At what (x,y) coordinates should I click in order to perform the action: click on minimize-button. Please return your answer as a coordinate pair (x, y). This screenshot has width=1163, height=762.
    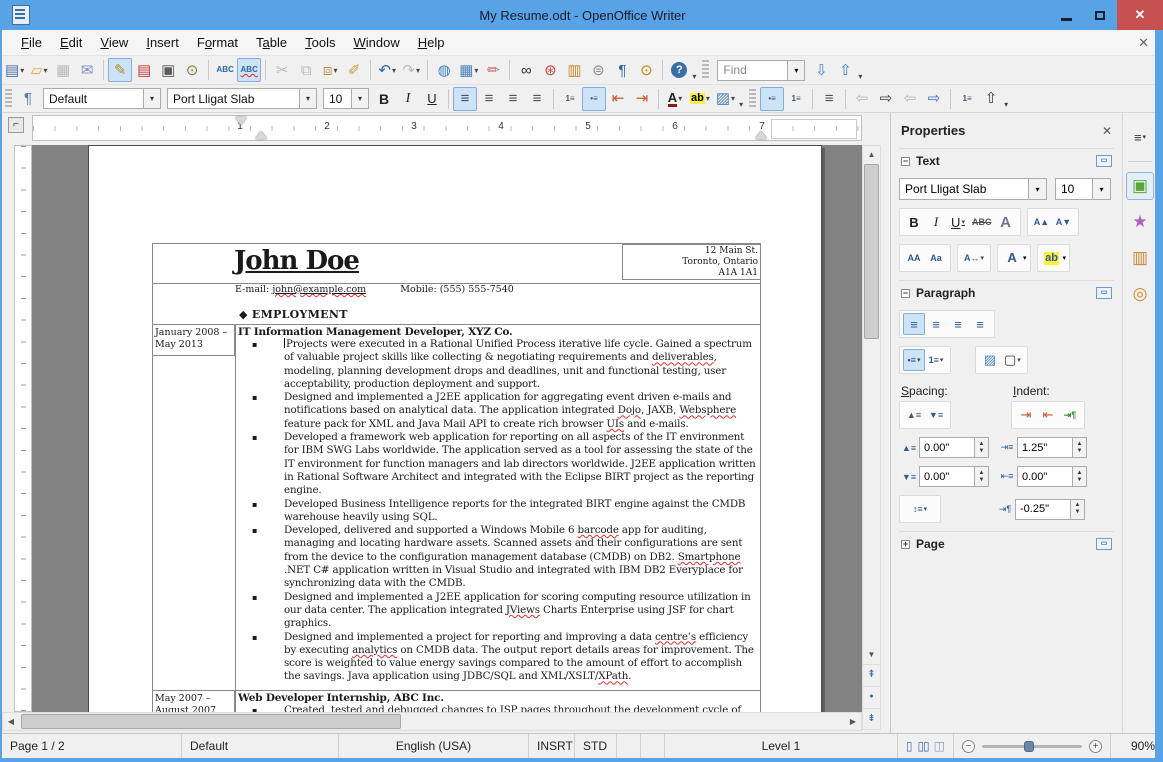
    Looking at the image, I should click on (1066, 15).